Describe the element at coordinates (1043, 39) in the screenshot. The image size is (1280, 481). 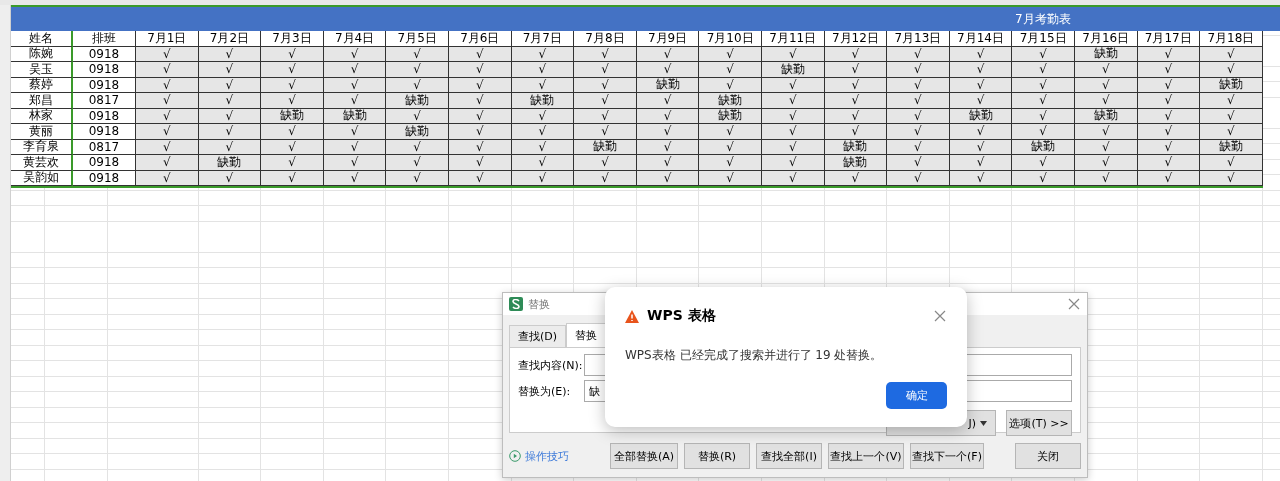
I see `column-header: 7月15日` at that location.